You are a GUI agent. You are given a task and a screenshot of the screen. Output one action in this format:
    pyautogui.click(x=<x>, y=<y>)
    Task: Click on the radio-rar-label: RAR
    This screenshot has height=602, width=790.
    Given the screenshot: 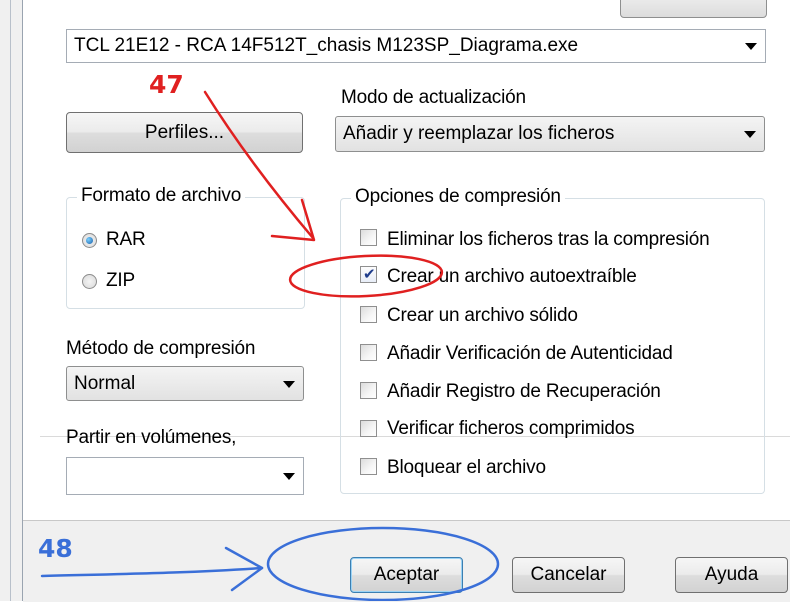 What is the action you would take?
    pyautogui.click(x=126, y=240)
    